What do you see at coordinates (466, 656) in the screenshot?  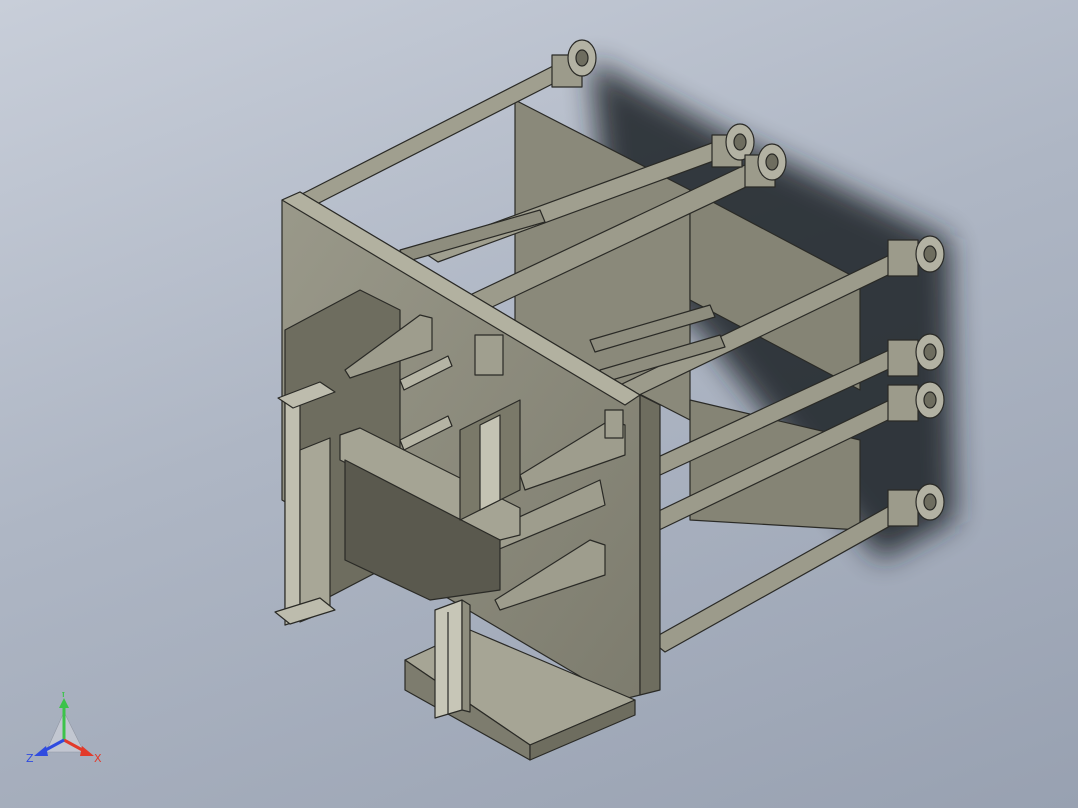 I see `extrusion-side` at bounding box center [466, 656].